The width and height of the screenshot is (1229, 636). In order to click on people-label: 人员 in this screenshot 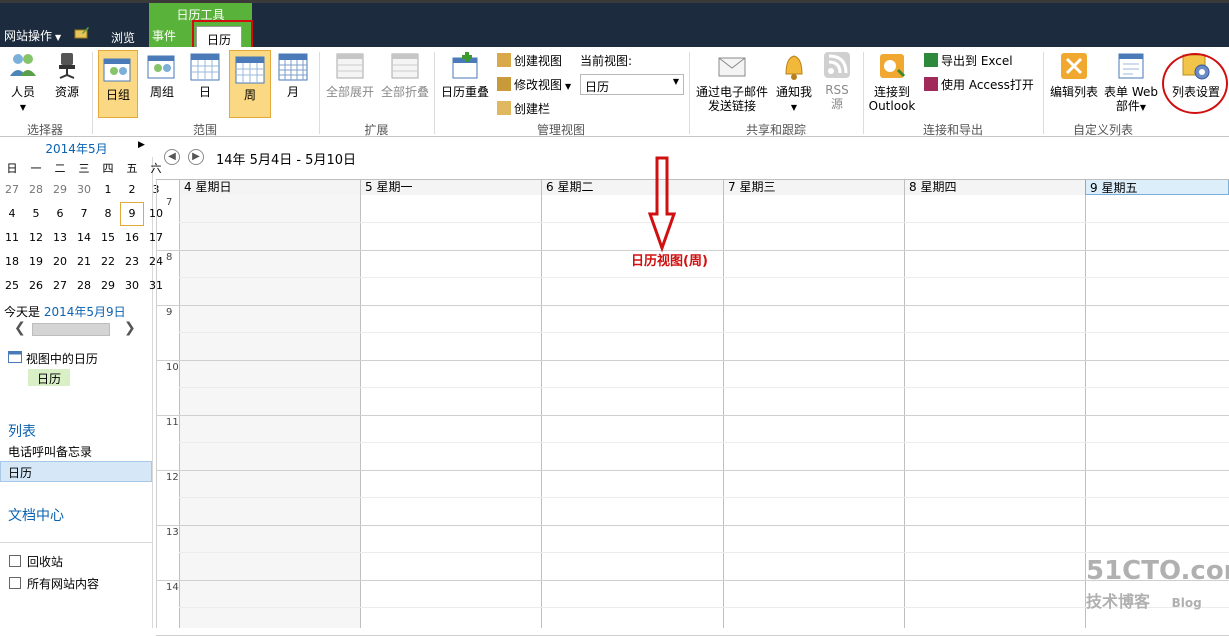, I will do `click(22, 92)`.